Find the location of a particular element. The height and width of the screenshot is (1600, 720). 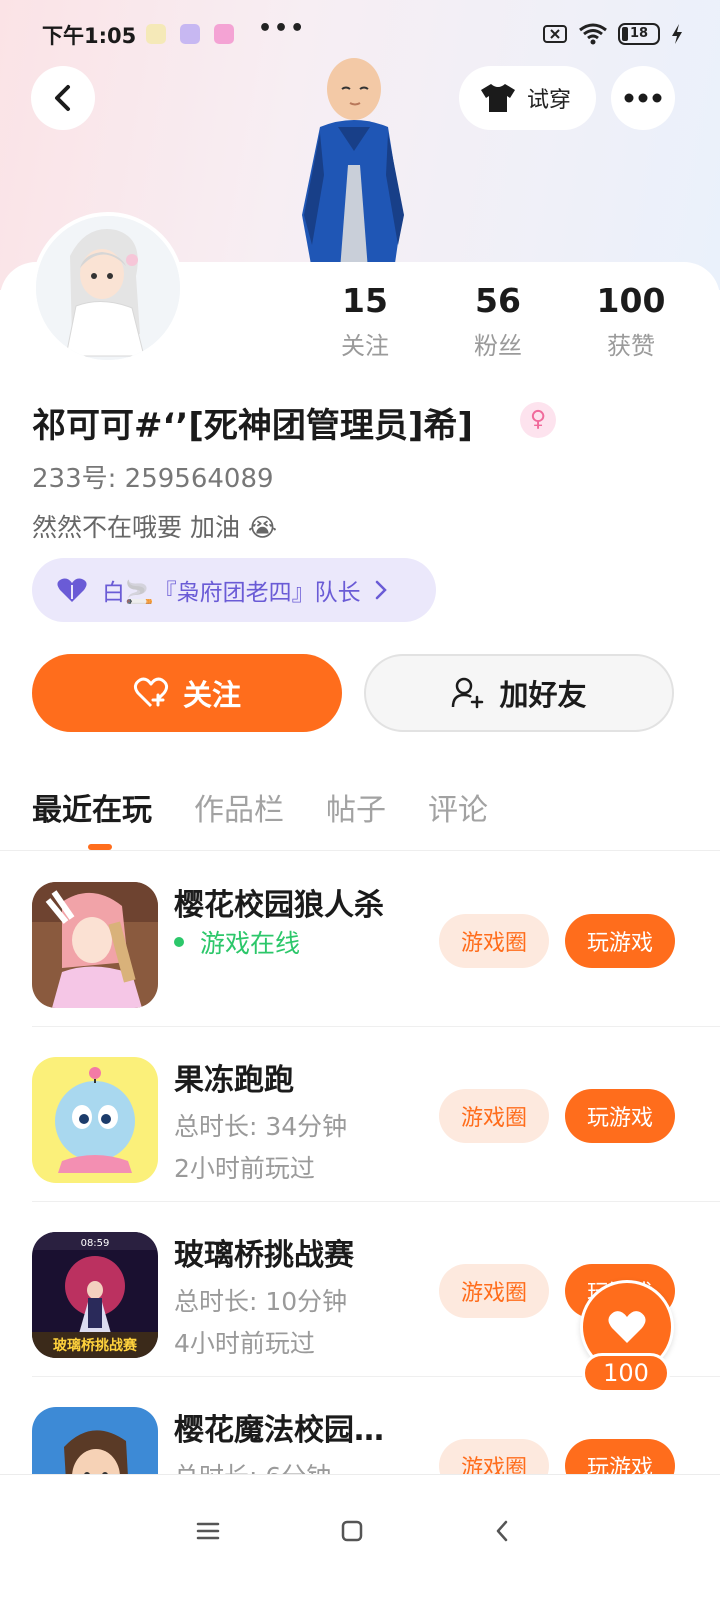

tab-comments: 评论 is located at coordinates (458, 807).